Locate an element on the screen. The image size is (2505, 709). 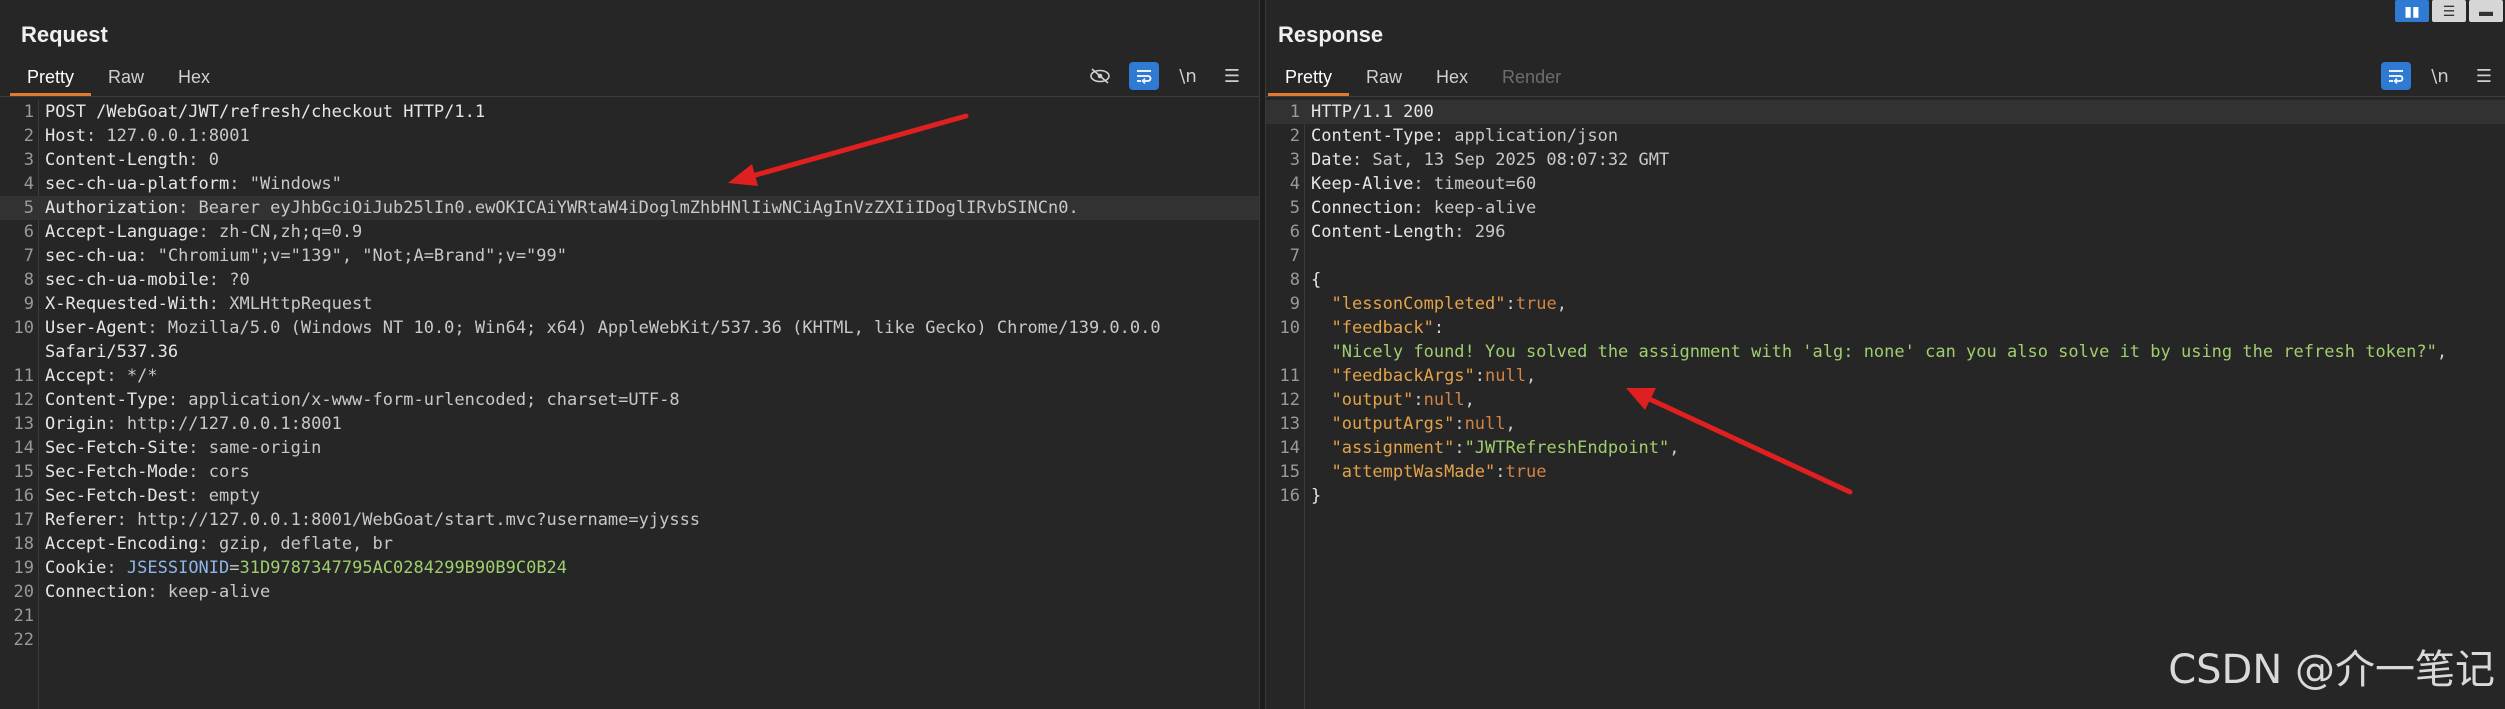
header-name: Content-Type is located at coordinates (1372, 136).